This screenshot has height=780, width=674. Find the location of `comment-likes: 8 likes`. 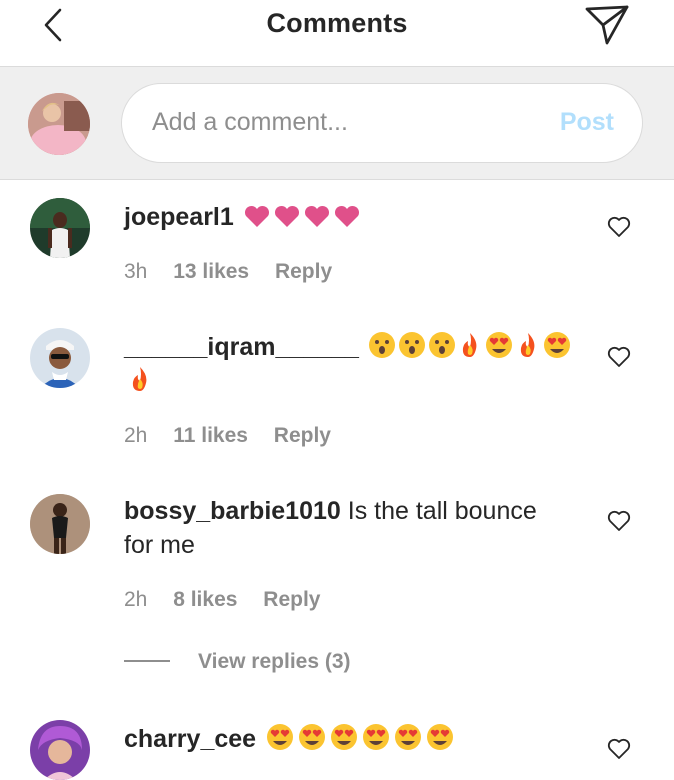

comment-likes: 8 likes is located at coordinates (205, 599).